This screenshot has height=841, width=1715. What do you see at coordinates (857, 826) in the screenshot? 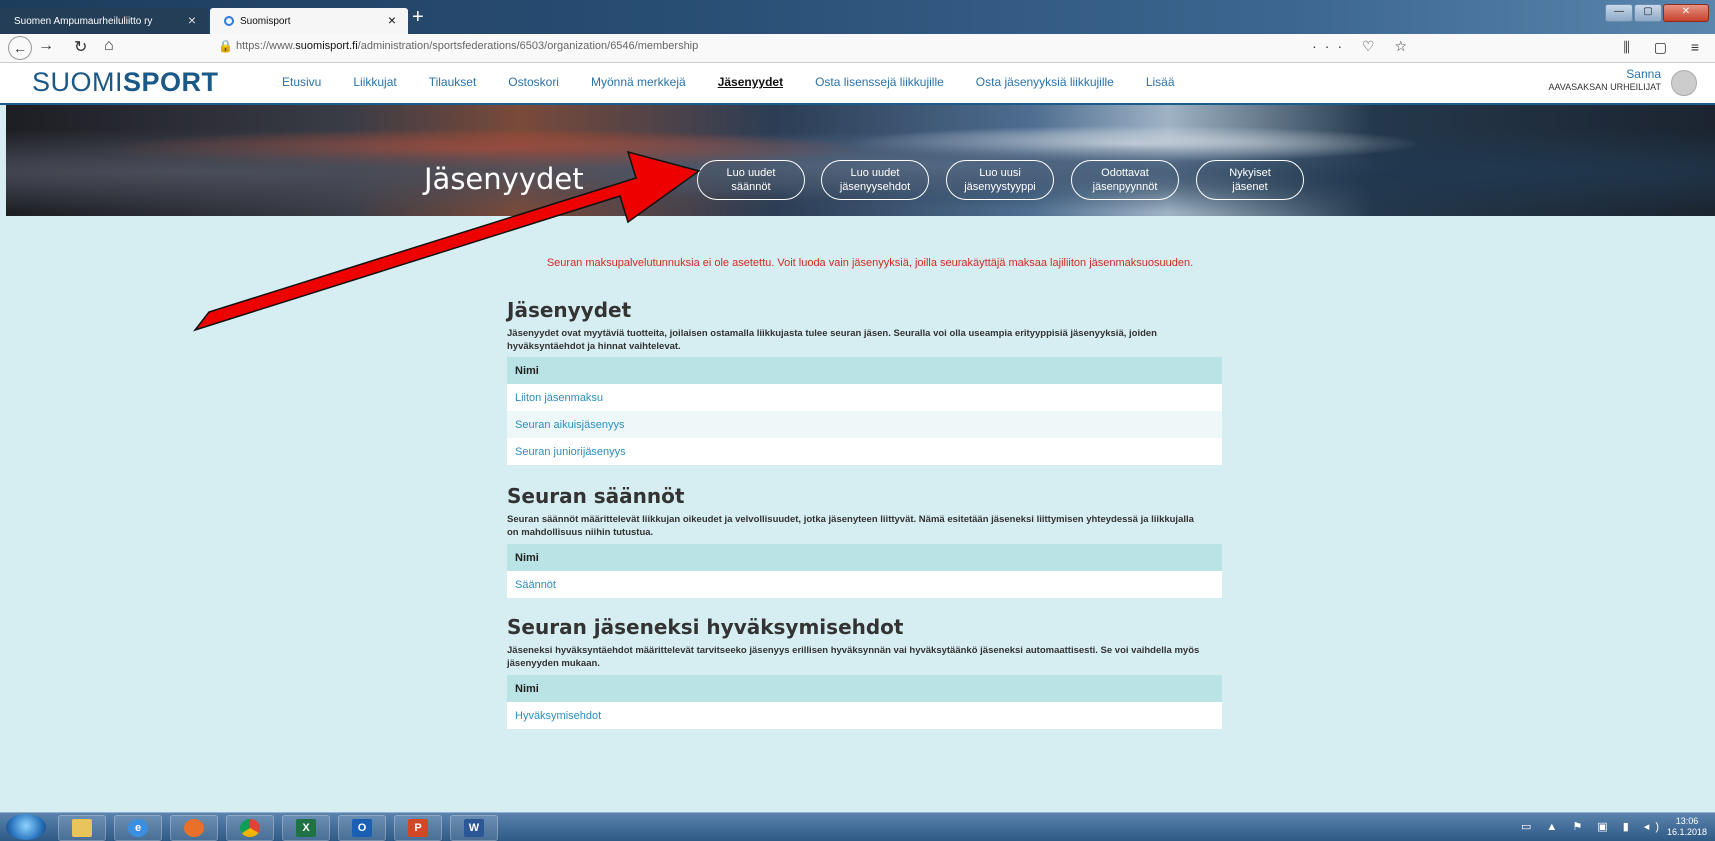
I see `windows-taskbar: e X O P W ▭ ▲ ⚑ ▣ ▮ ◂) 13:06 16.1.2018` at bounding box center [857, 826].